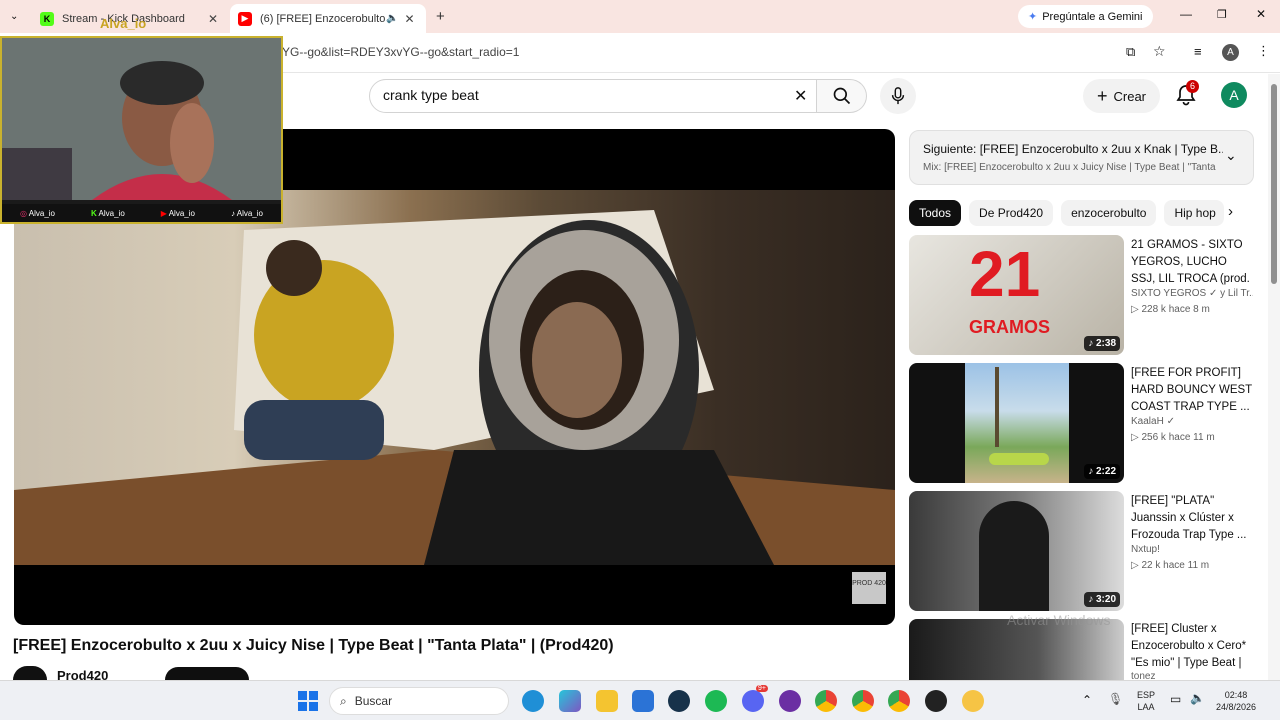 Image resolution: width=1280 pixels, height=720 pixels. I want to click on search-icon: ⌕, so click(343, 700).